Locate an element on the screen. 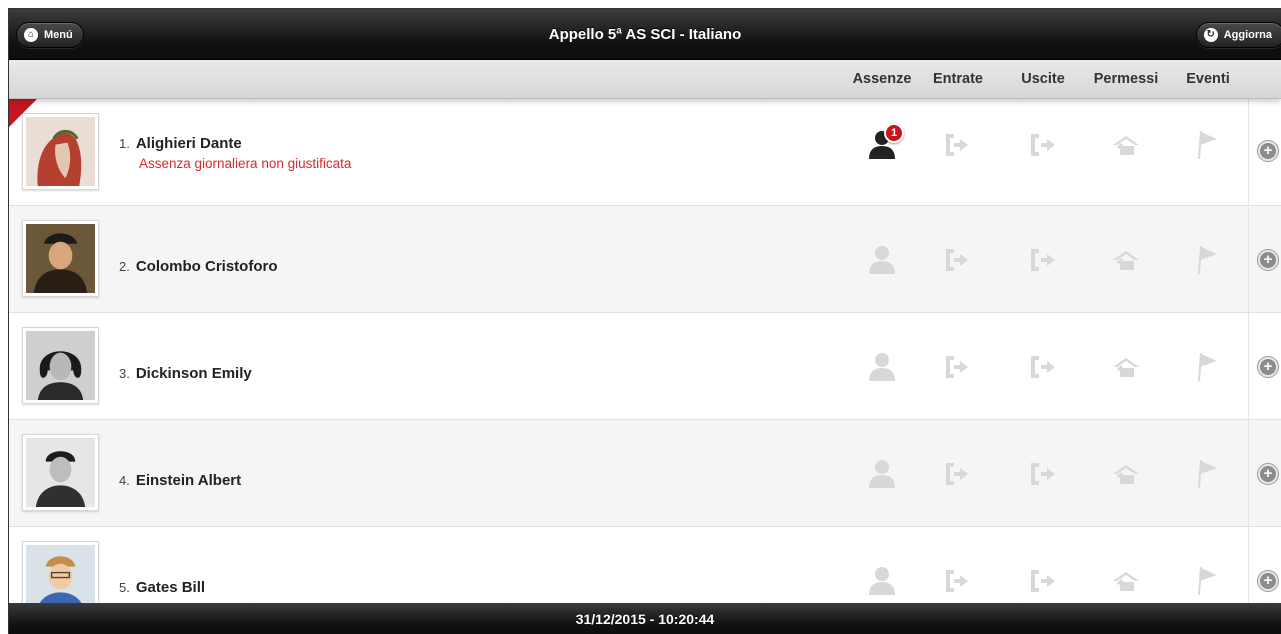 This screenshot has width=1281, height=634. absence-count-badge: 1 is located at coordinates (894, 133).